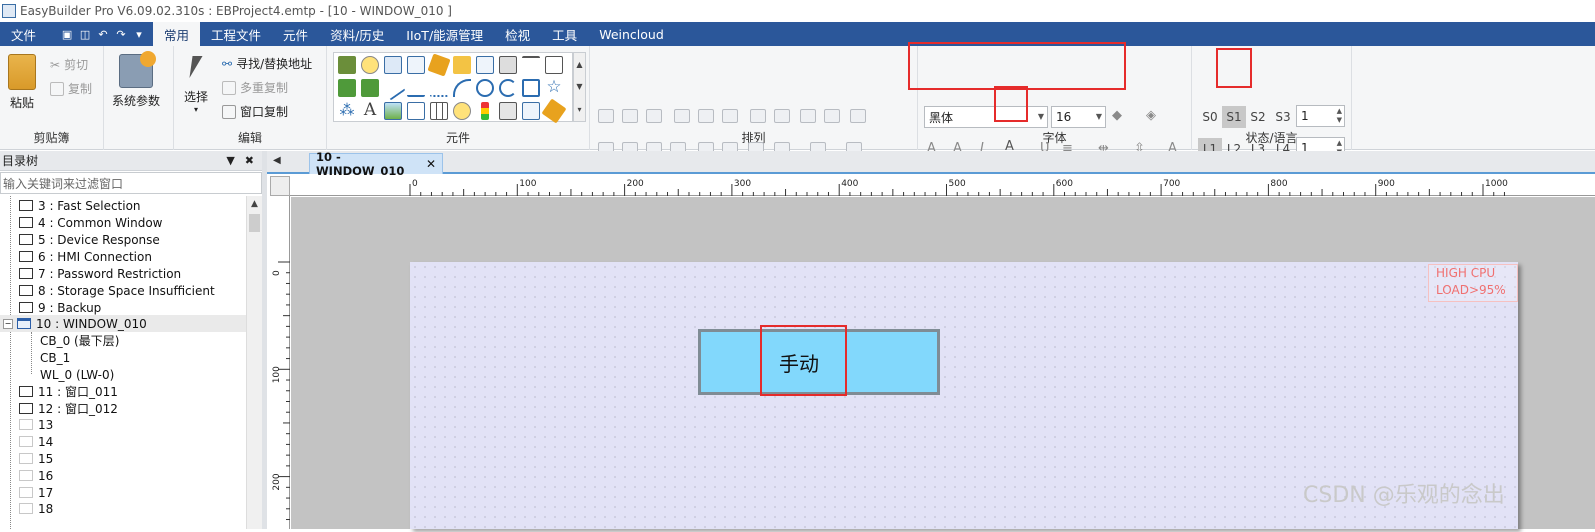 The image size is (1595, 532). What do you see at coordinates (177, 34) in the screenshot?
I see `tab-home: 常用` at bounding box center [177, 34].